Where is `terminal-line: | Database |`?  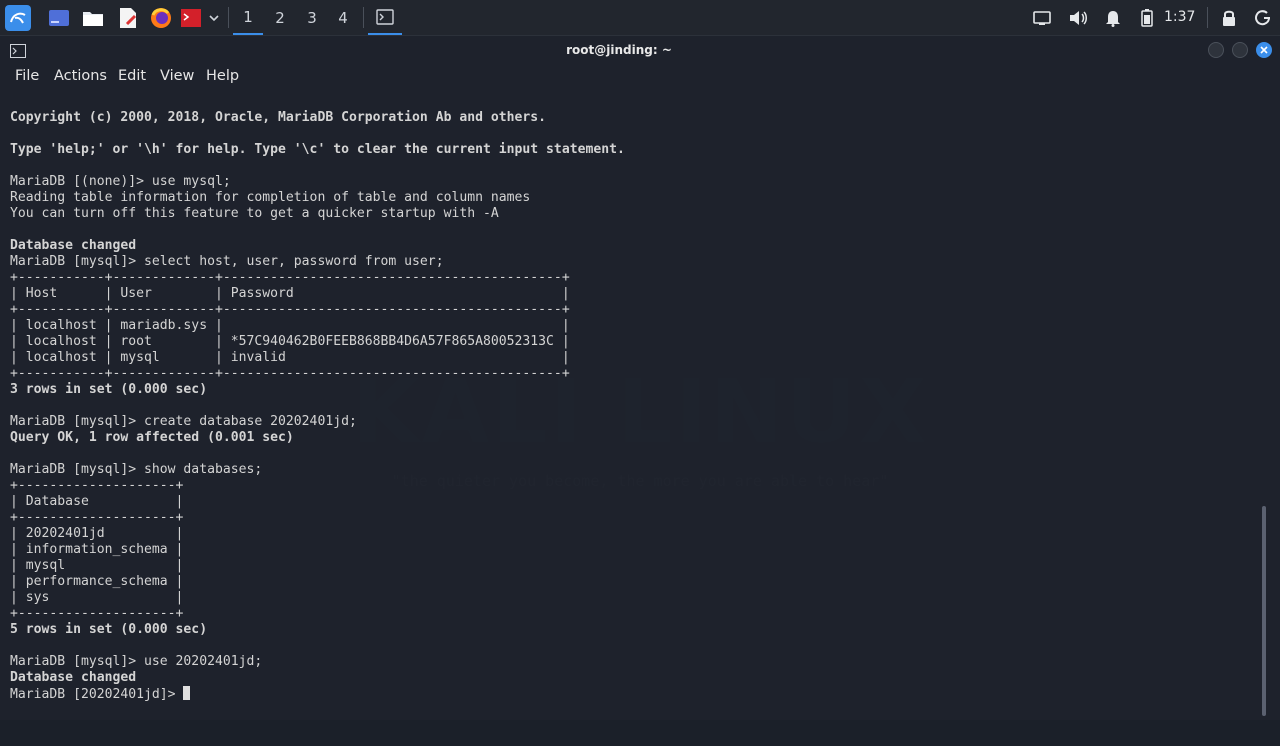
terminal-line: | Database | is located at coordinates (97, 501).